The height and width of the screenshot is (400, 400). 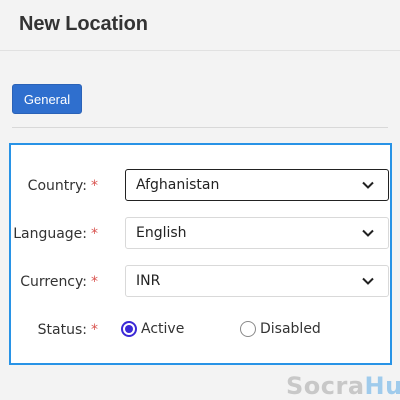 I want to click on language-label: Language: *, so click(x=55, y=234).